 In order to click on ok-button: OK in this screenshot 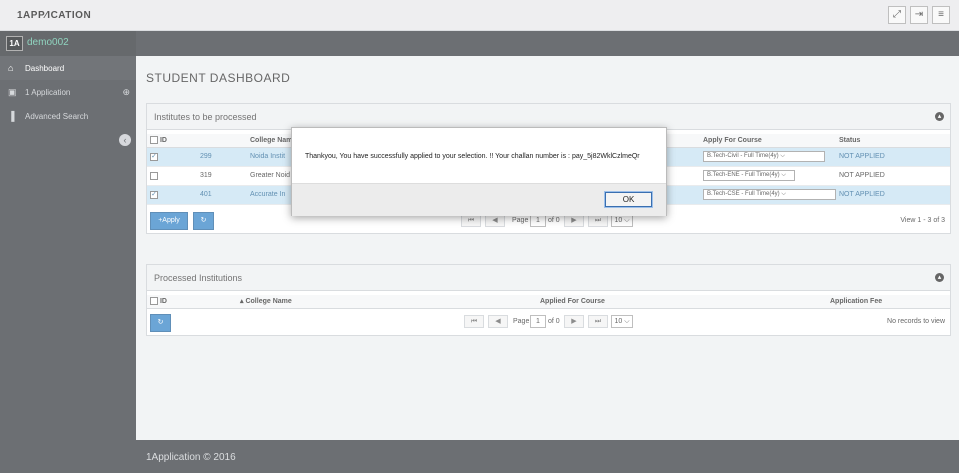, I will do `click(628, 199)`.